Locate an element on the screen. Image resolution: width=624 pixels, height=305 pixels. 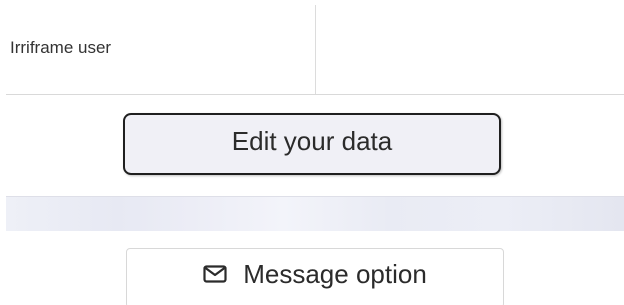
edit-data-button-label: Edit your data is located at coordinates (312, 140).